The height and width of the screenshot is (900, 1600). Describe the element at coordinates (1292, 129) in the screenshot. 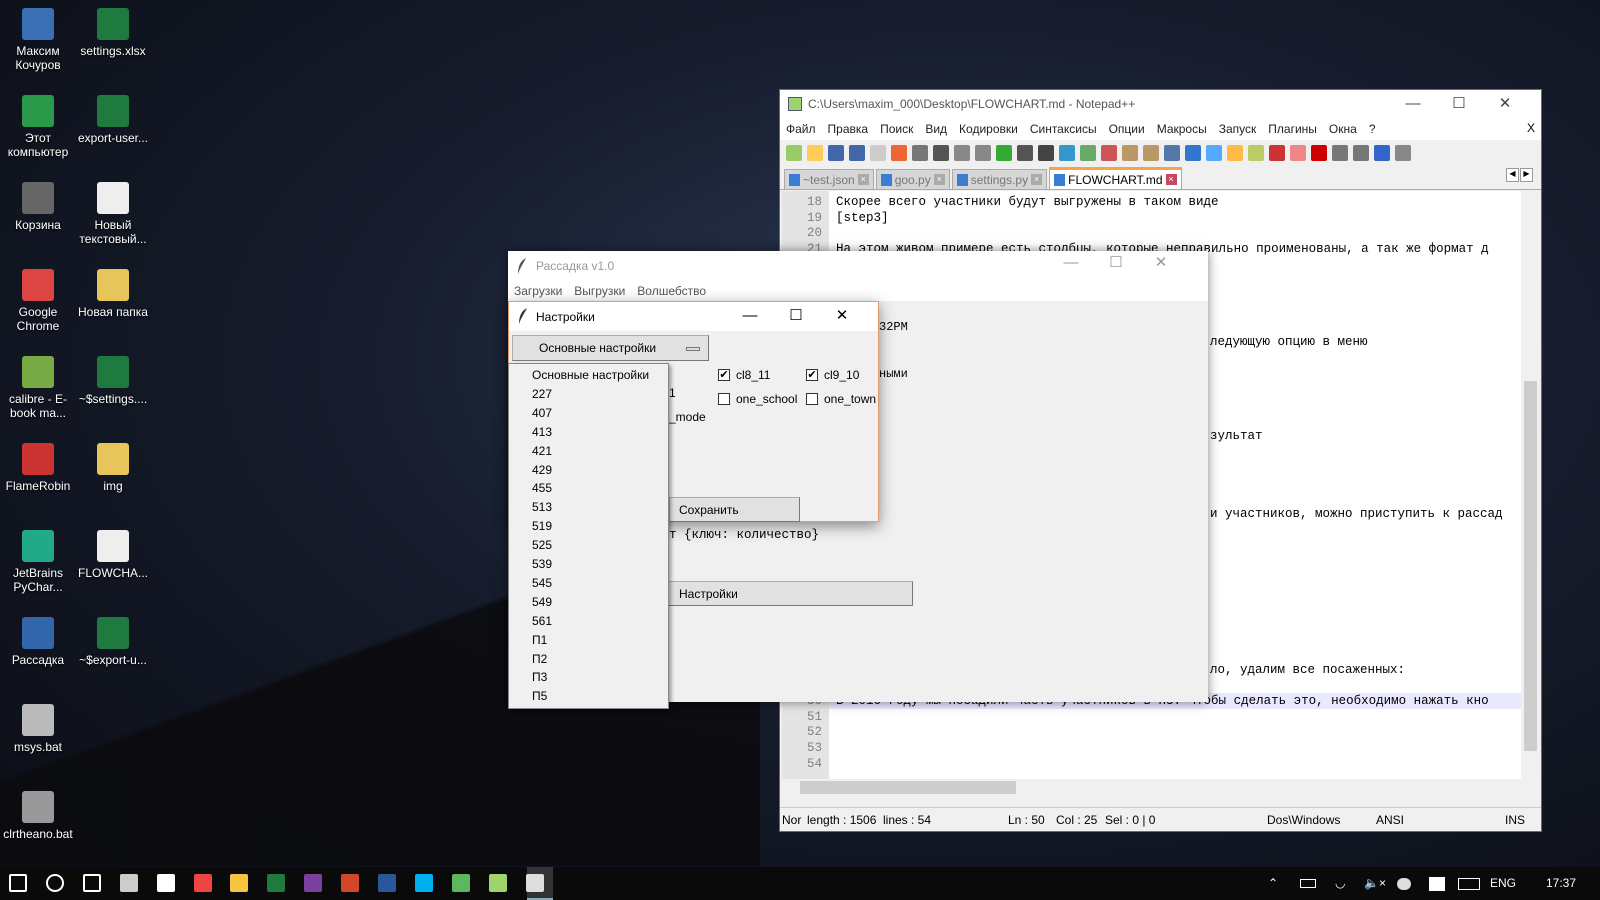

I see `menu-item: Плагины` at that location.